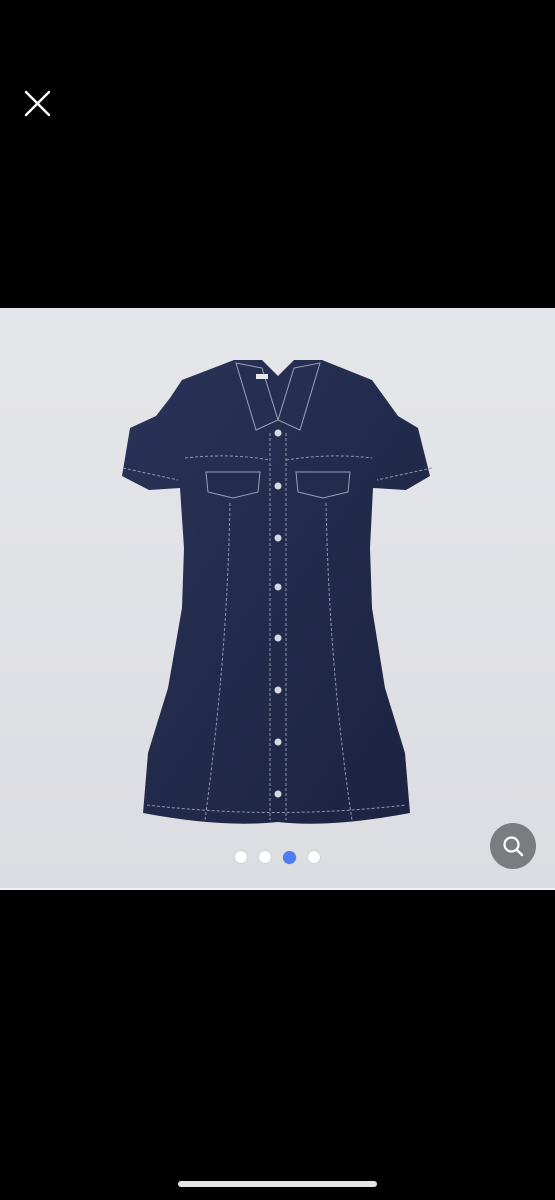 The image size is (555, 1200). I want to click on close-button, so click(38, 104).